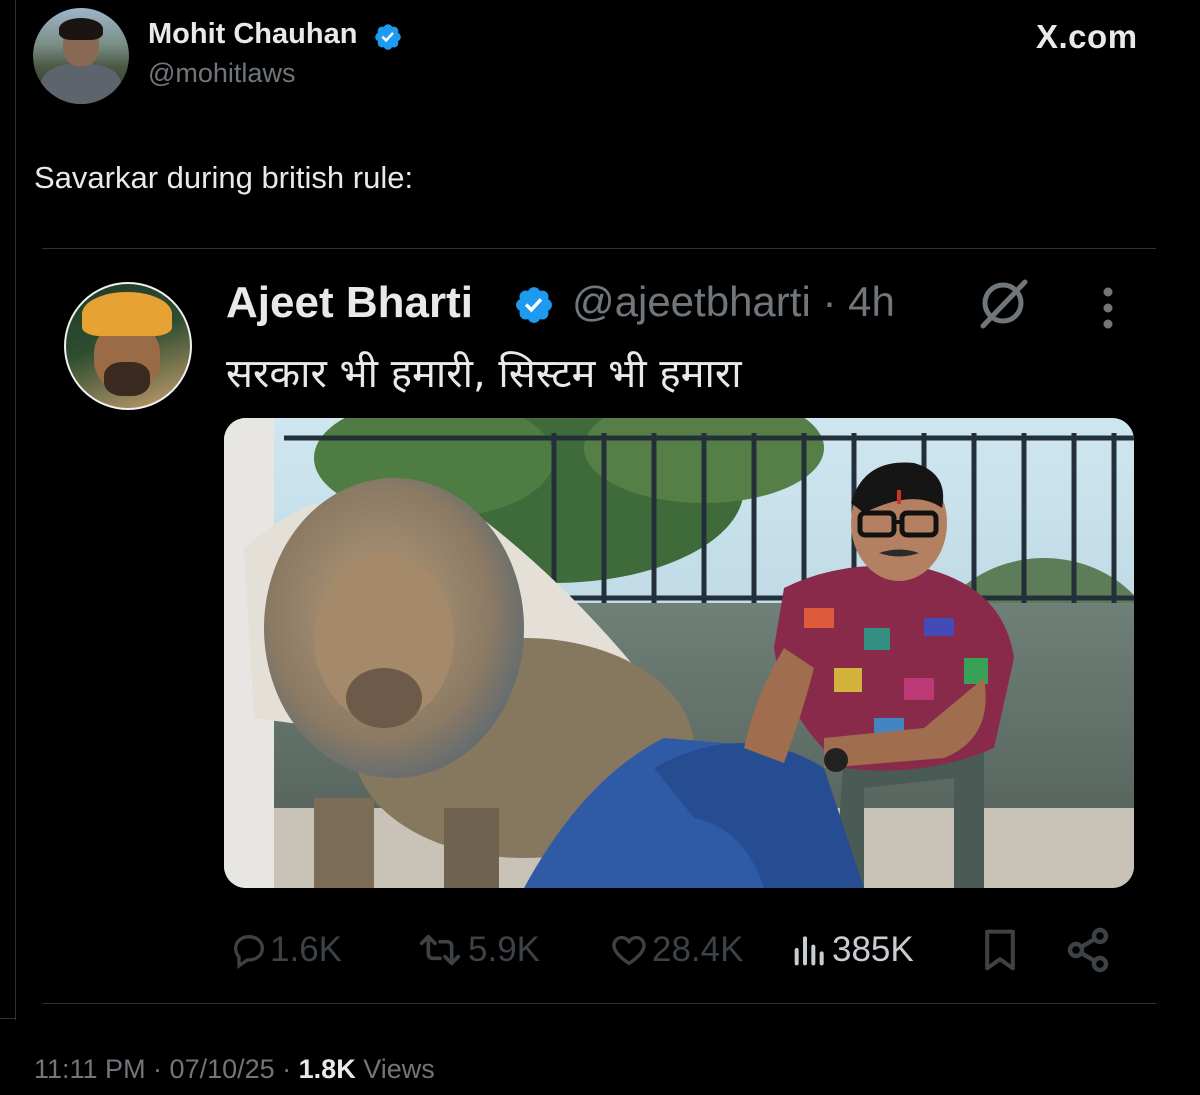  Describe the element at coordinates (224, 177) in the screenshot. I see `tweet-text: Savarkar during british rule:` at that location.